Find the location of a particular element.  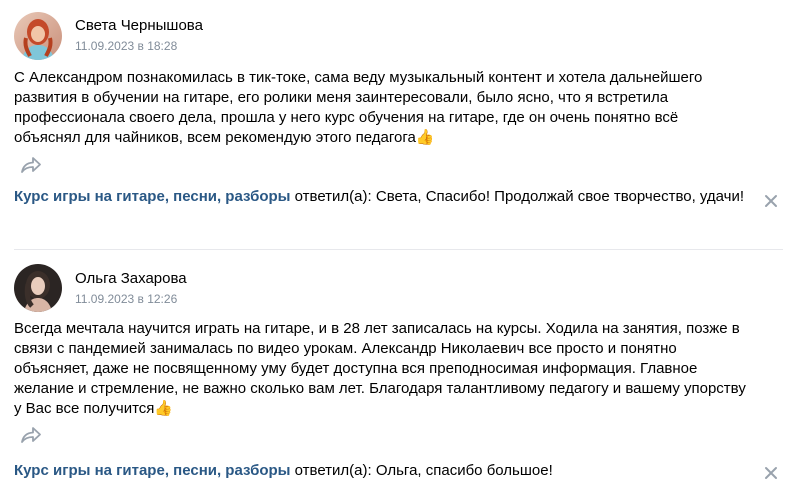

review-date: 11.09.2023 в 18:28 is located at coordinates (126, 46).